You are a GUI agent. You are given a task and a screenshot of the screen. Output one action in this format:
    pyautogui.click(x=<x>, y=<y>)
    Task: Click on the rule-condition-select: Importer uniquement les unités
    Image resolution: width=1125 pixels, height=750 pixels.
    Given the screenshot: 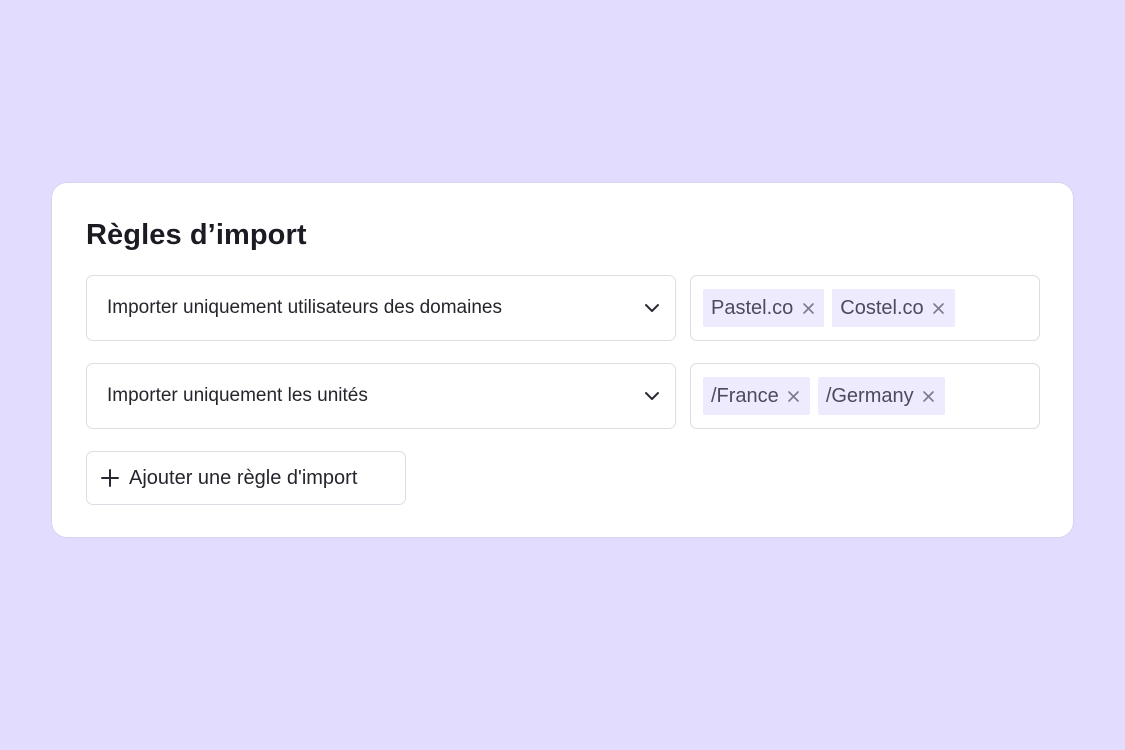 What is the action you would take?
    pyautogui.click(x=381, y=396)
    